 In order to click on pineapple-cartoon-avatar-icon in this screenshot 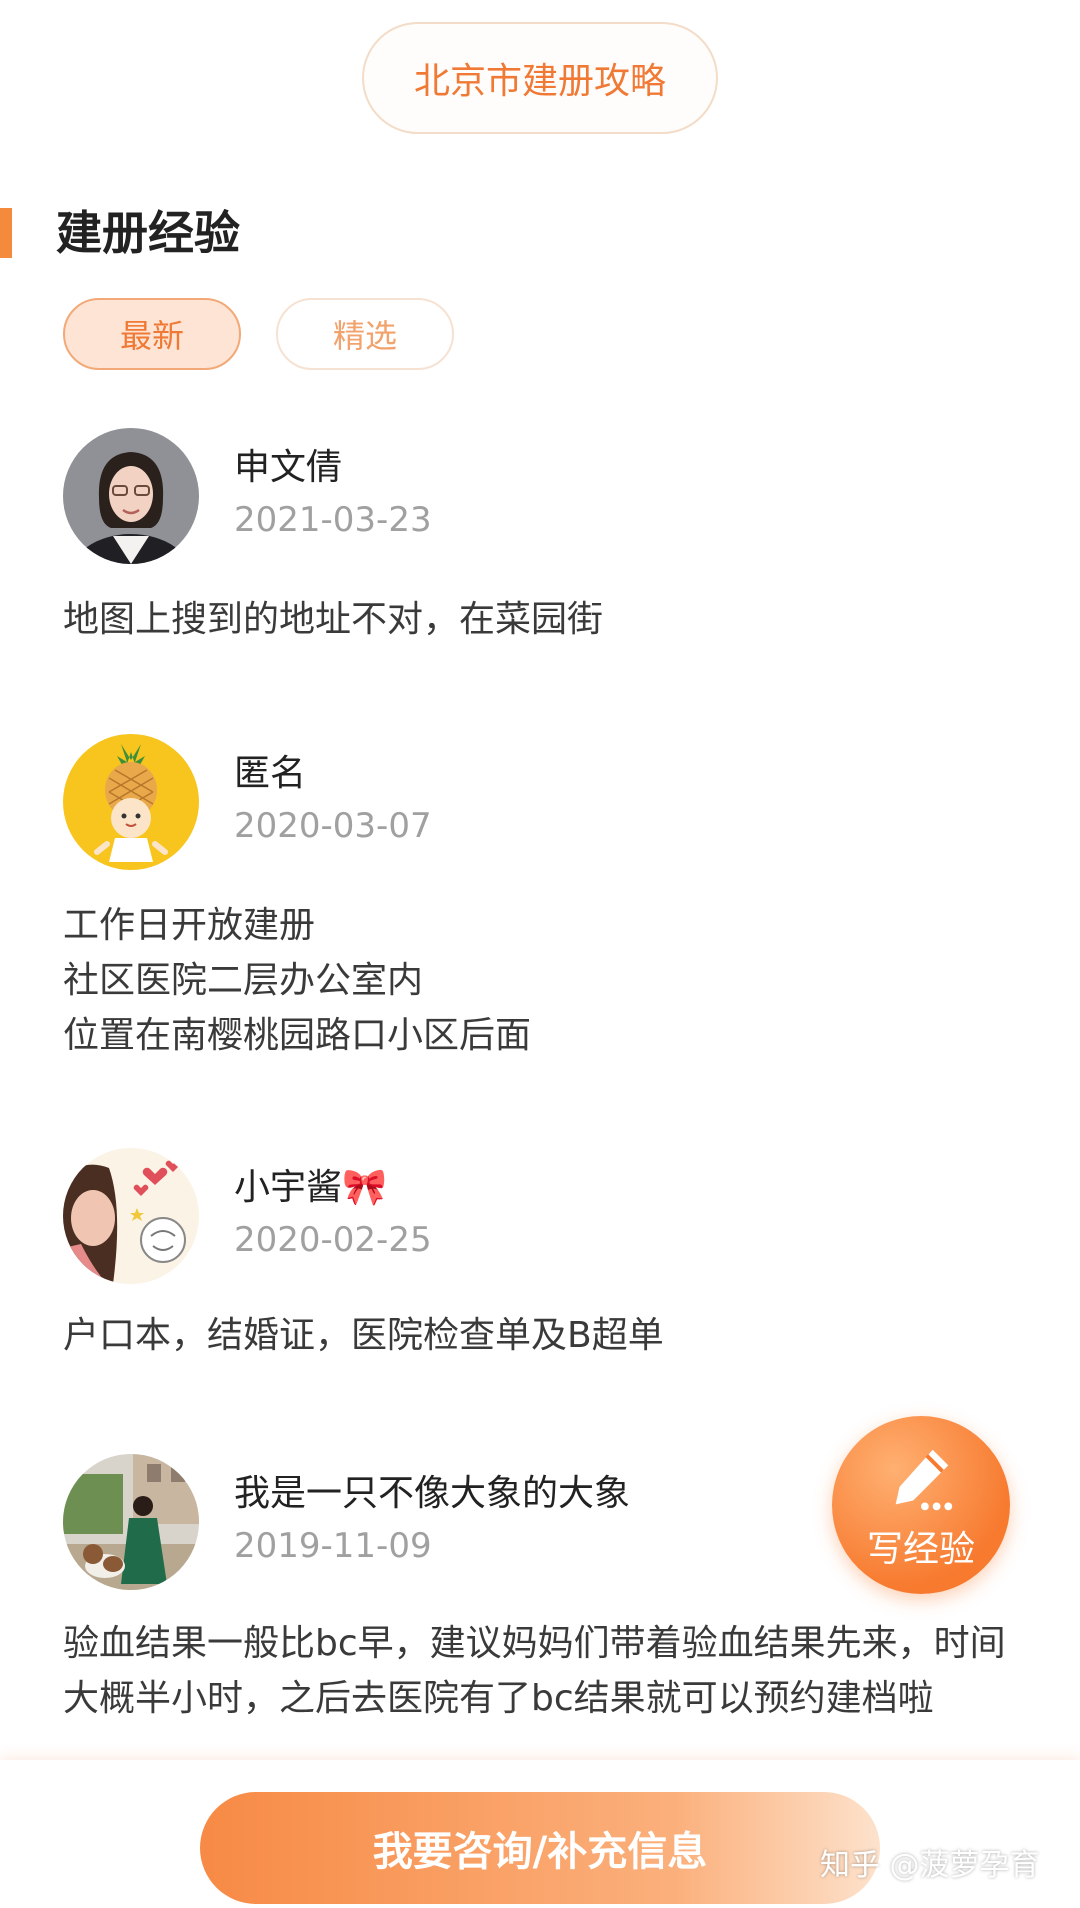, I will do `click(131, 802)`.